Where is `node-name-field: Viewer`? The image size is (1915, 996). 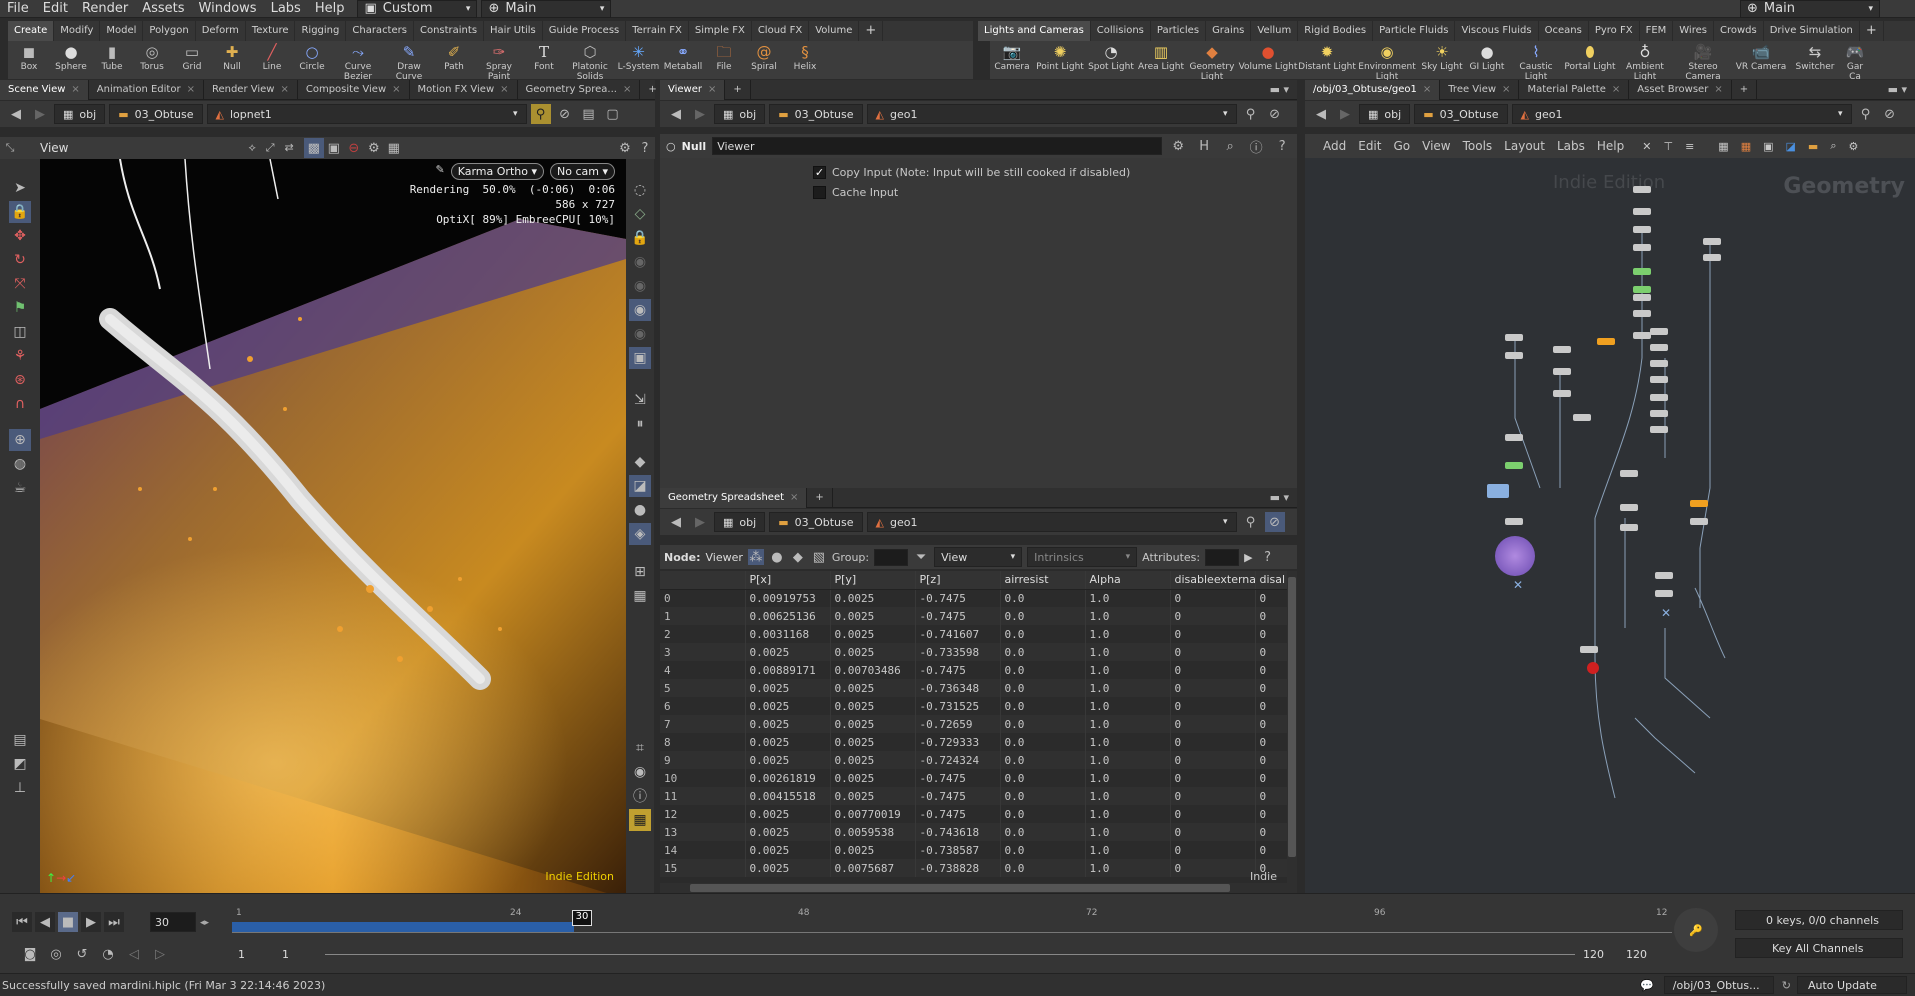
node-name-field: Viewer is located at coordinates (937, 146).